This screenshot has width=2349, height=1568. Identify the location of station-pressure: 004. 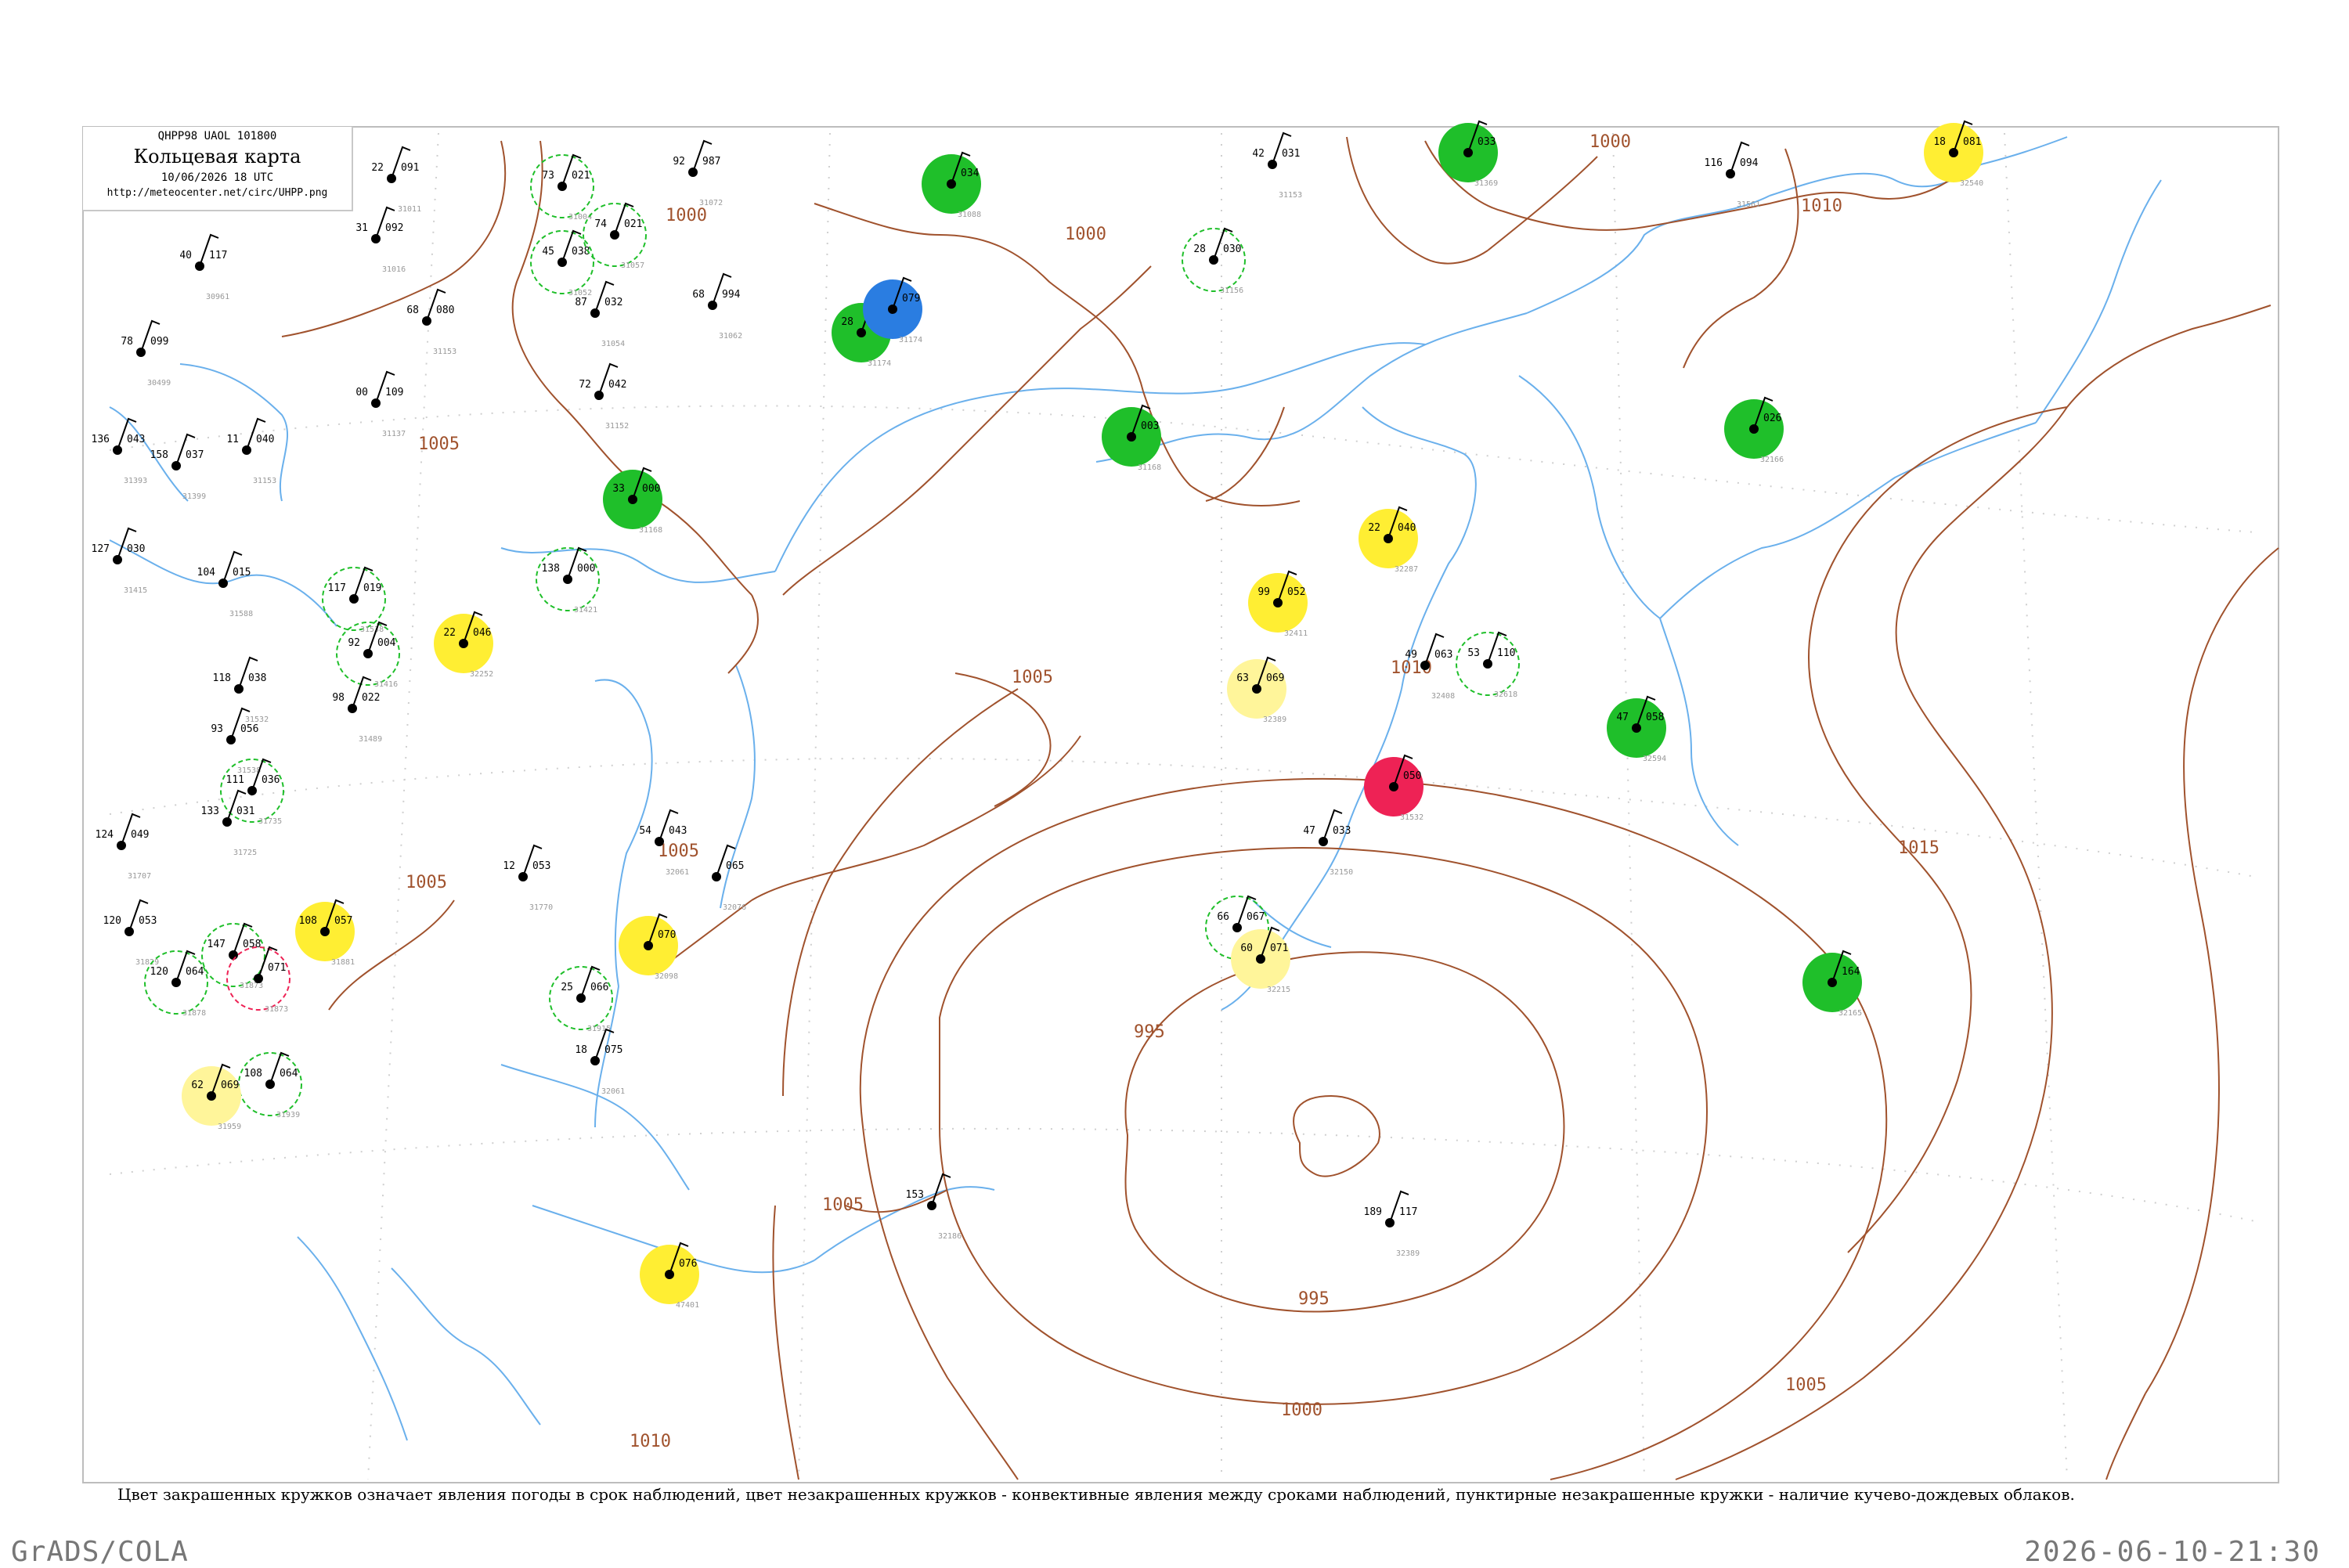
(387, 643).